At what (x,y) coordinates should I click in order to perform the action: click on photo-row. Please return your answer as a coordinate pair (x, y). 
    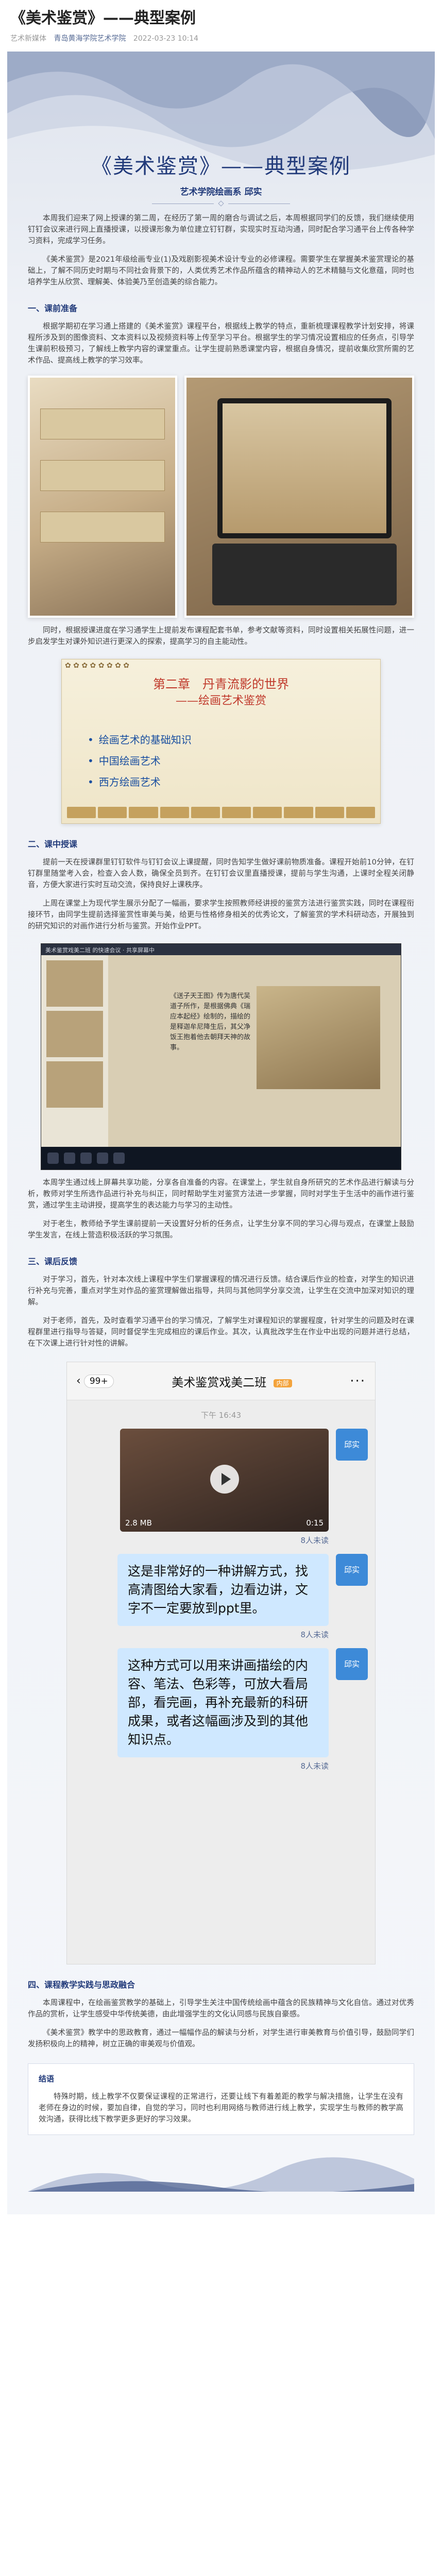
    Looking at the image, I should click on (221, 497).